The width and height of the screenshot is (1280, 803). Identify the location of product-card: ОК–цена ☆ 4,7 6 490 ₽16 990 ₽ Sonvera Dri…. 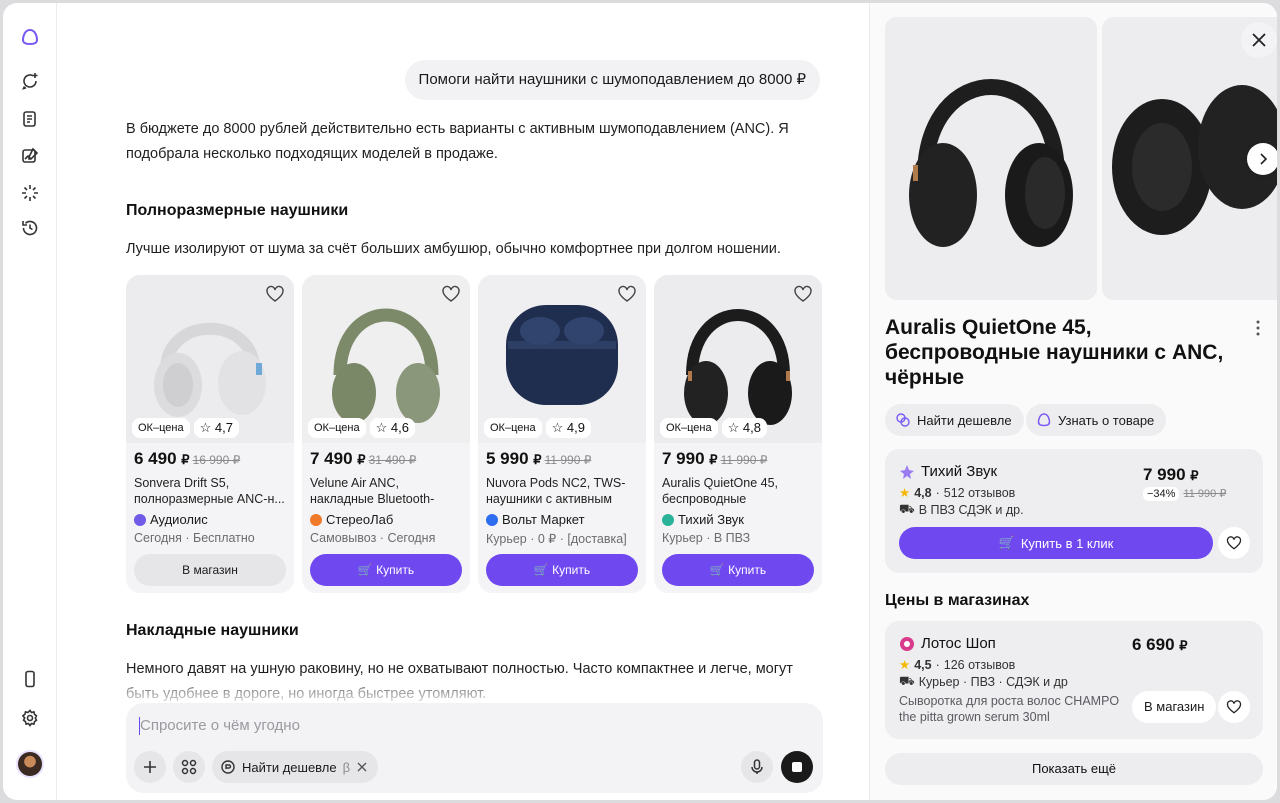
(210, 434).